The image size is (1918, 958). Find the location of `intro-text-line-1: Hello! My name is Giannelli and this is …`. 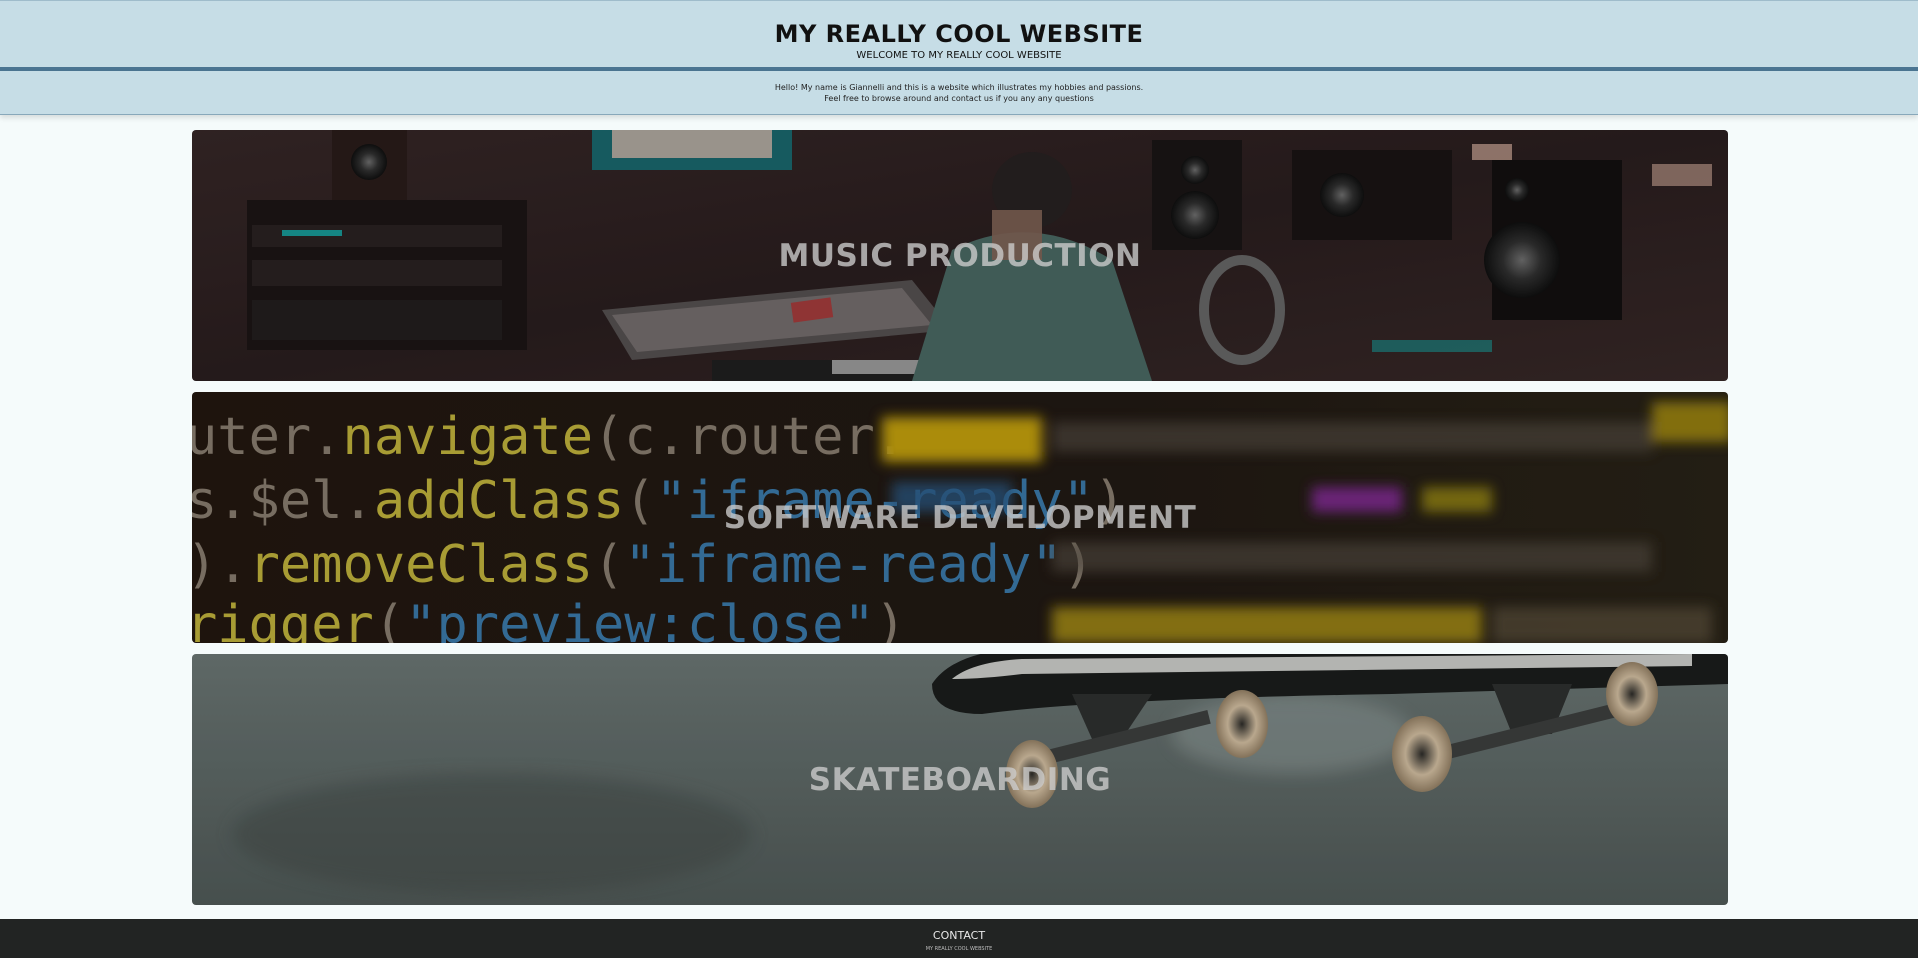

intro-text-line-1: Hello! My name is Giannelli and this is … is located at coordinates (959, 87).